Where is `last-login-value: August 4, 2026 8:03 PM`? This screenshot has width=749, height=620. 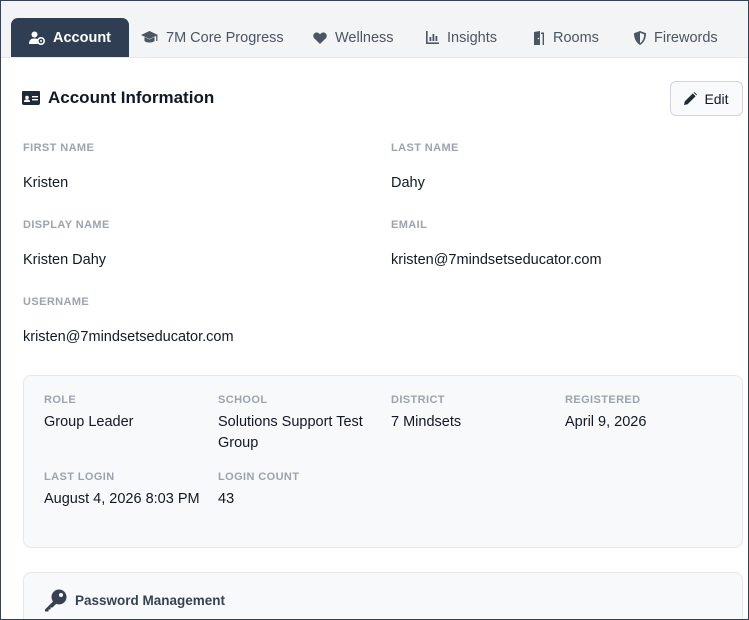
last-login-value: August 4, 2026 8:03 PM is located at coordinates (122, 499).